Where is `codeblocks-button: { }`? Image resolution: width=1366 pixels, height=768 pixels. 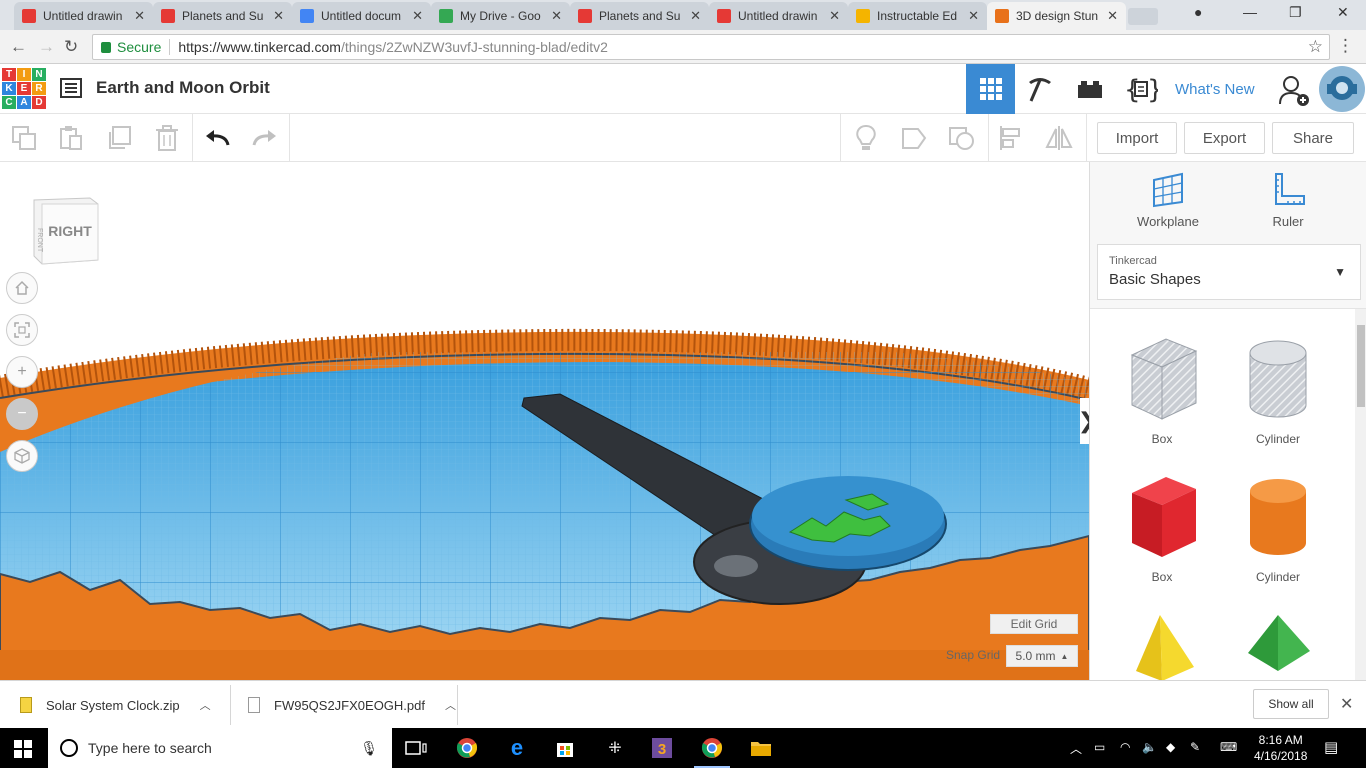
codeblocks-button: { } is located at coordinates (1141, 89).